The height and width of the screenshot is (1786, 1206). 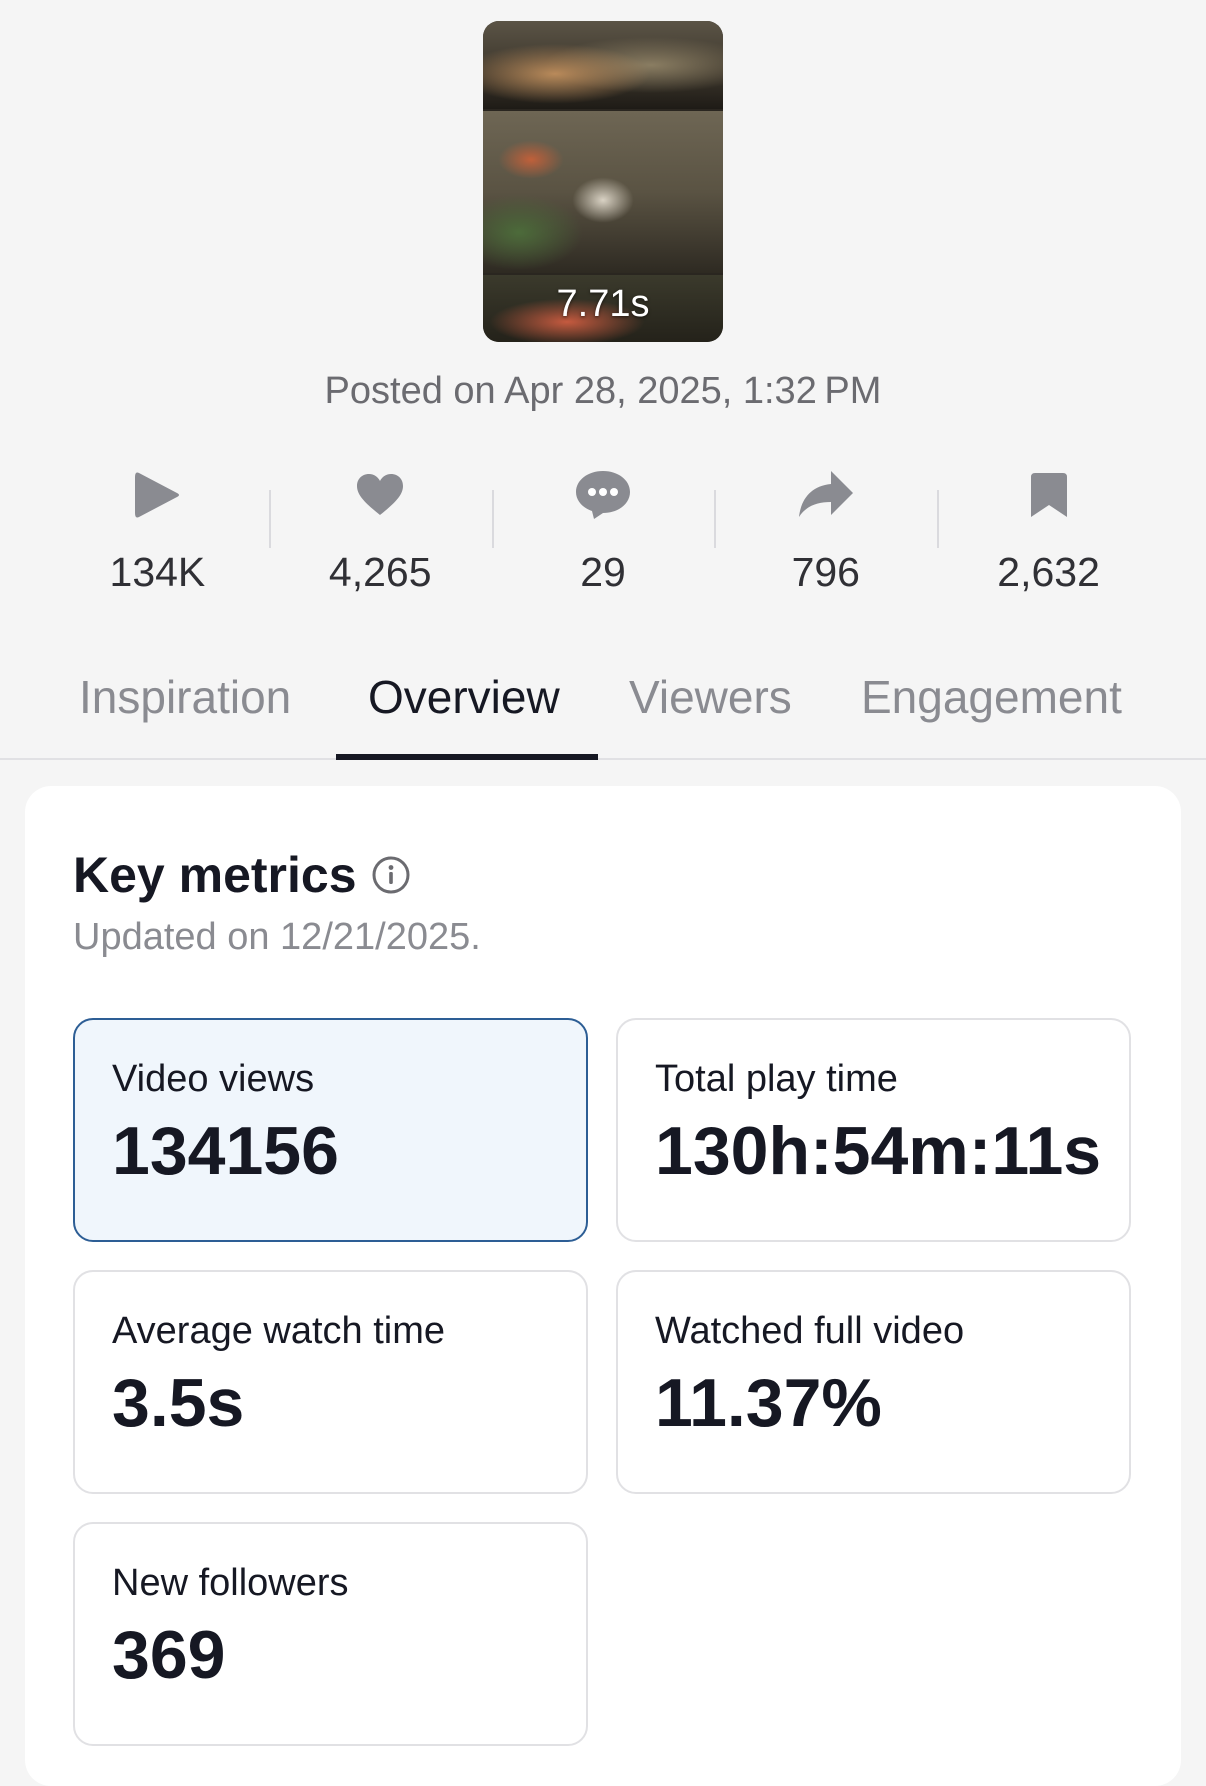 What do you see at coordinates (157, 495) in the screenshot?
I see `play-icon` at bounding box center [157, 495].